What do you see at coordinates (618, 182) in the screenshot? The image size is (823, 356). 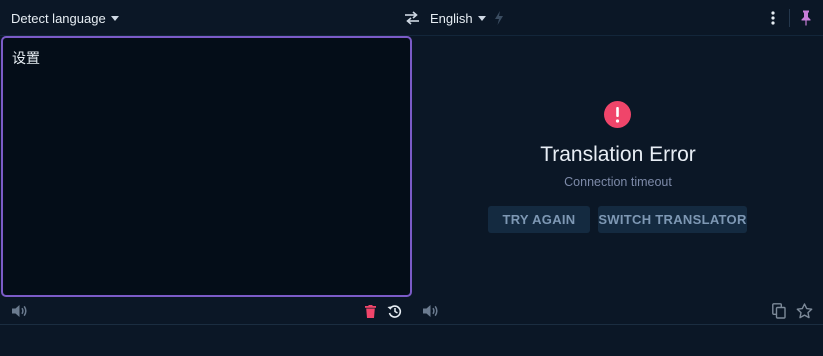 I see `error-message: Connection timeout` at bounding box center [618, 182].